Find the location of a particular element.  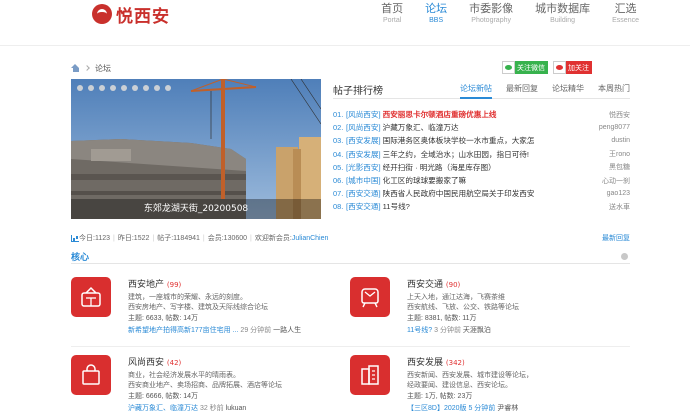

slide-pagination is located at coordinates (124, 88).